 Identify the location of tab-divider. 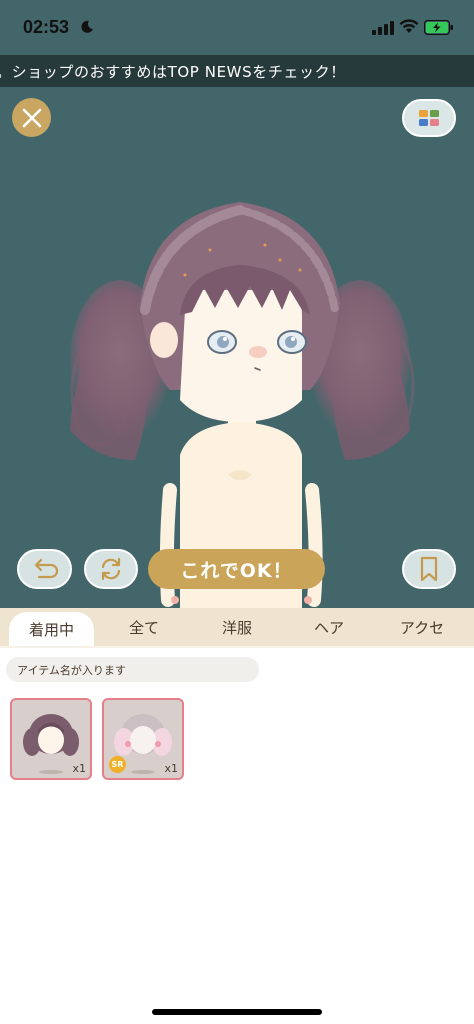
(237, 647).